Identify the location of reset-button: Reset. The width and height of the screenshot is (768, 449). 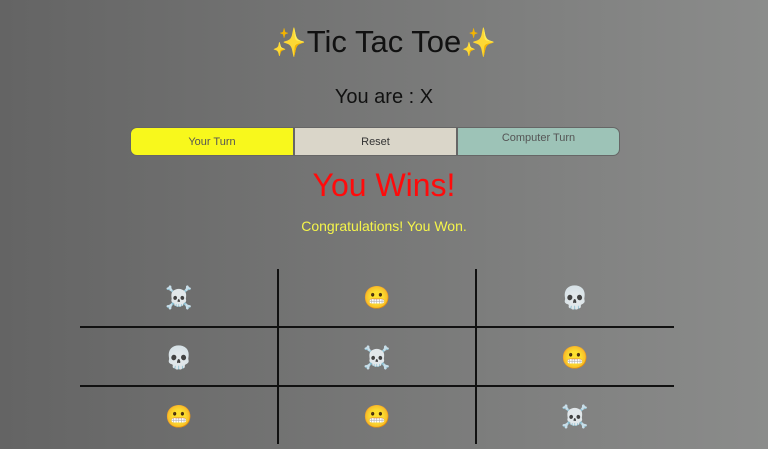
(375, 141).